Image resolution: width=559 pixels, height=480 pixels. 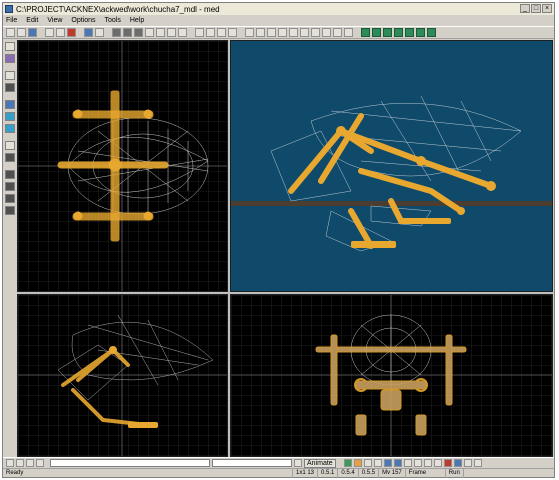 What do you see at coordinates (427, 463) in the screenshot?
I see `bone-delete-icon` at bounding box center [427, 463].